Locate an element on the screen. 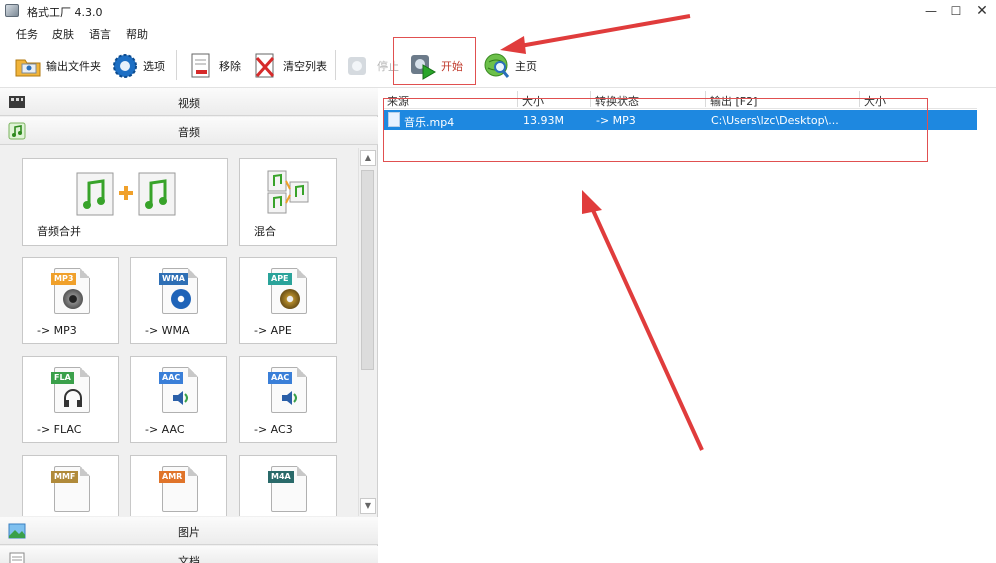  scroll-up-button: ▲ is located at coordinates (368, 158).